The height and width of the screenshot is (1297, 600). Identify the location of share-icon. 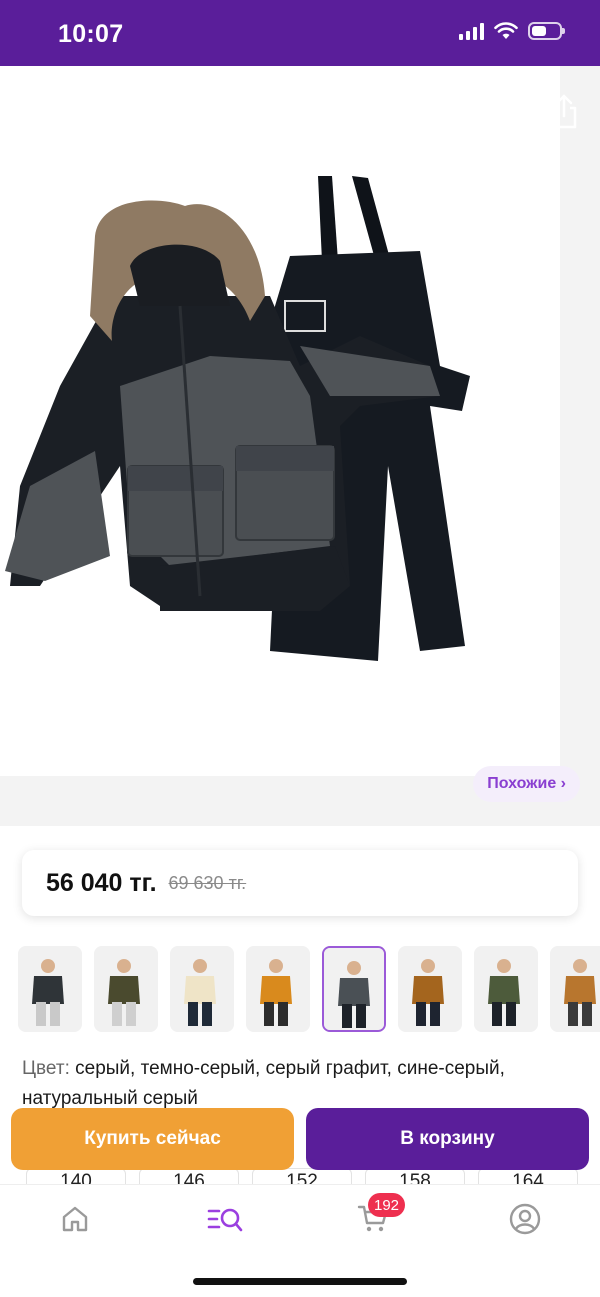
(564, 111).